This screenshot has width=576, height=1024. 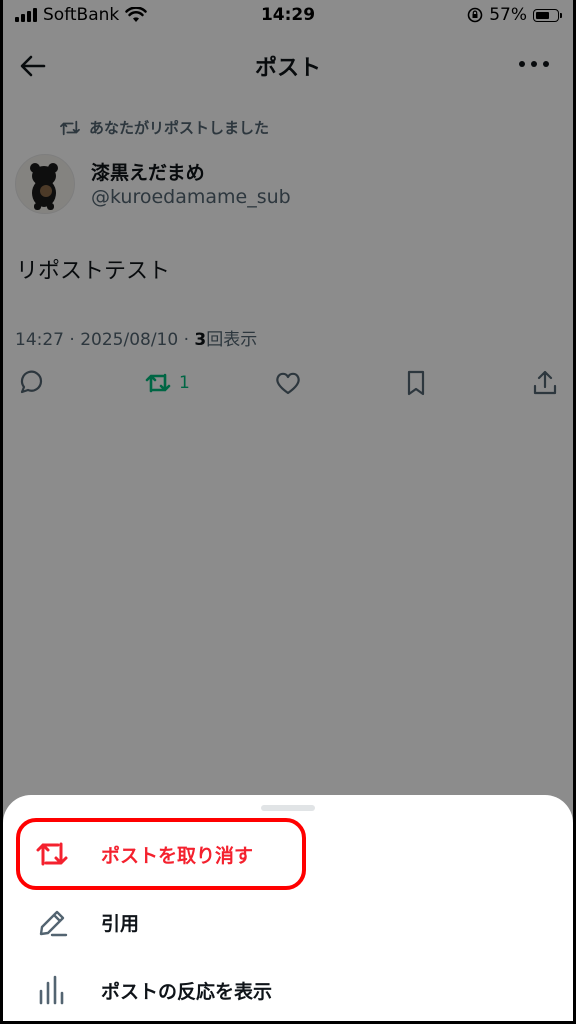 I want to click on quote-label: 引用, so click(x=120, y=923).